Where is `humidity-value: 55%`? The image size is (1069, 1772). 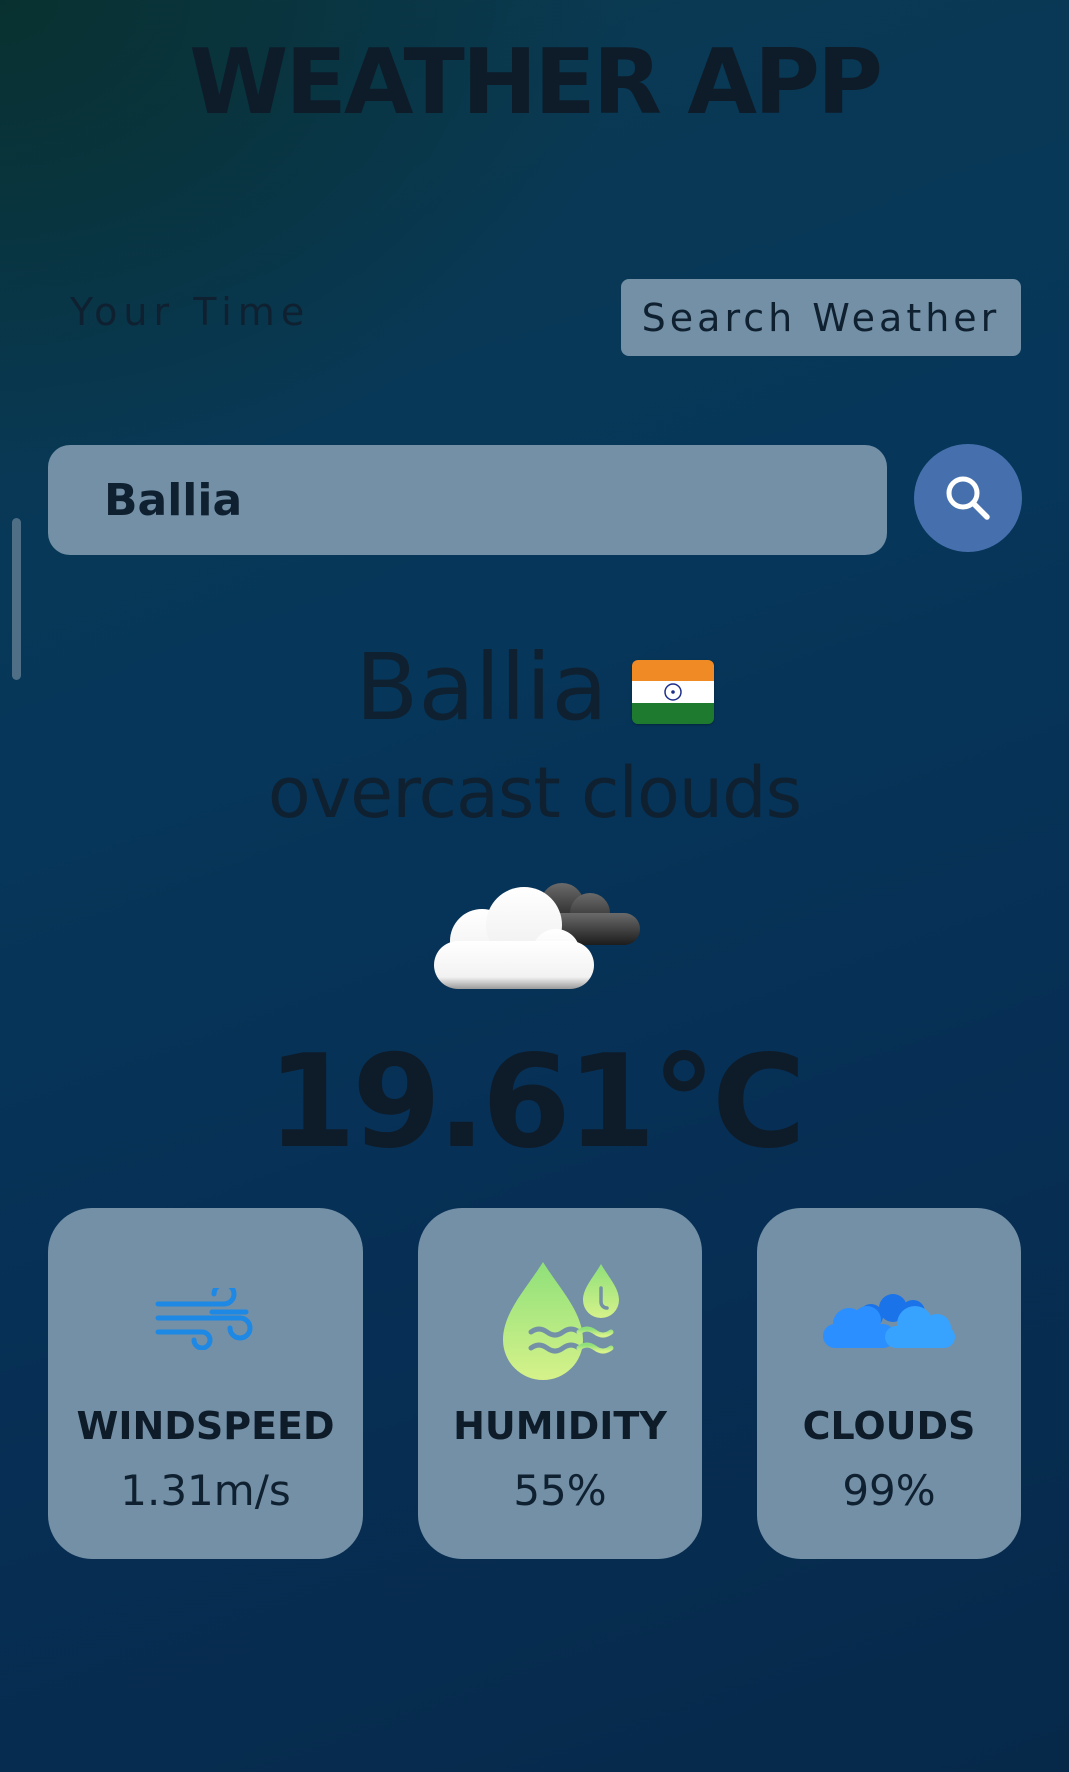 humidity-value: 55% is located at coordinates (560, 1490).